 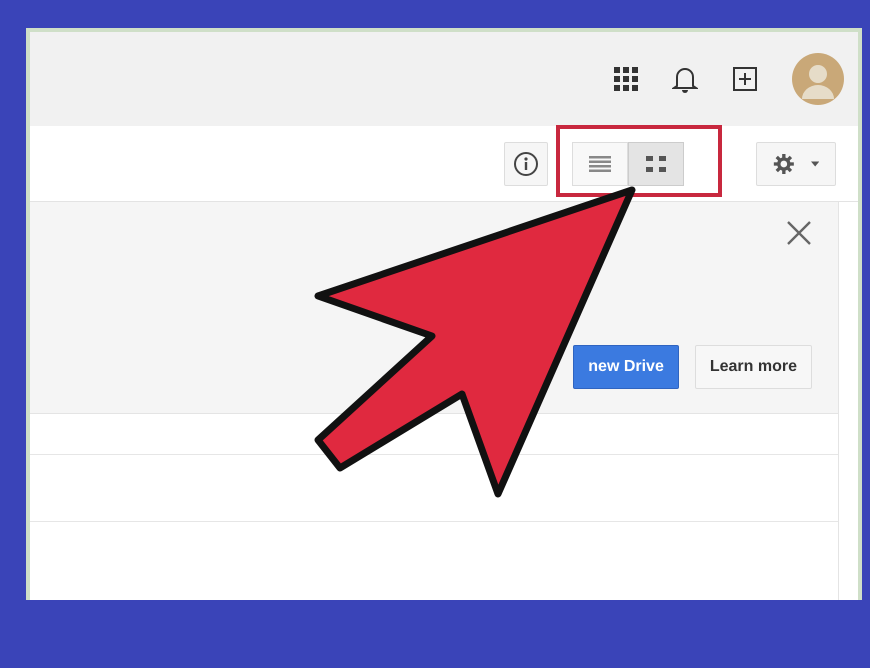 I want to click on grid-icon, so click(x=656, y=164).